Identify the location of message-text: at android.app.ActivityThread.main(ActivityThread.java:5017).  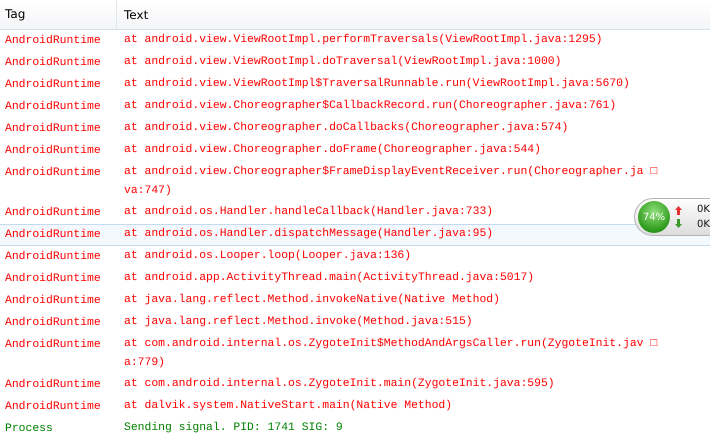
(329, 278).